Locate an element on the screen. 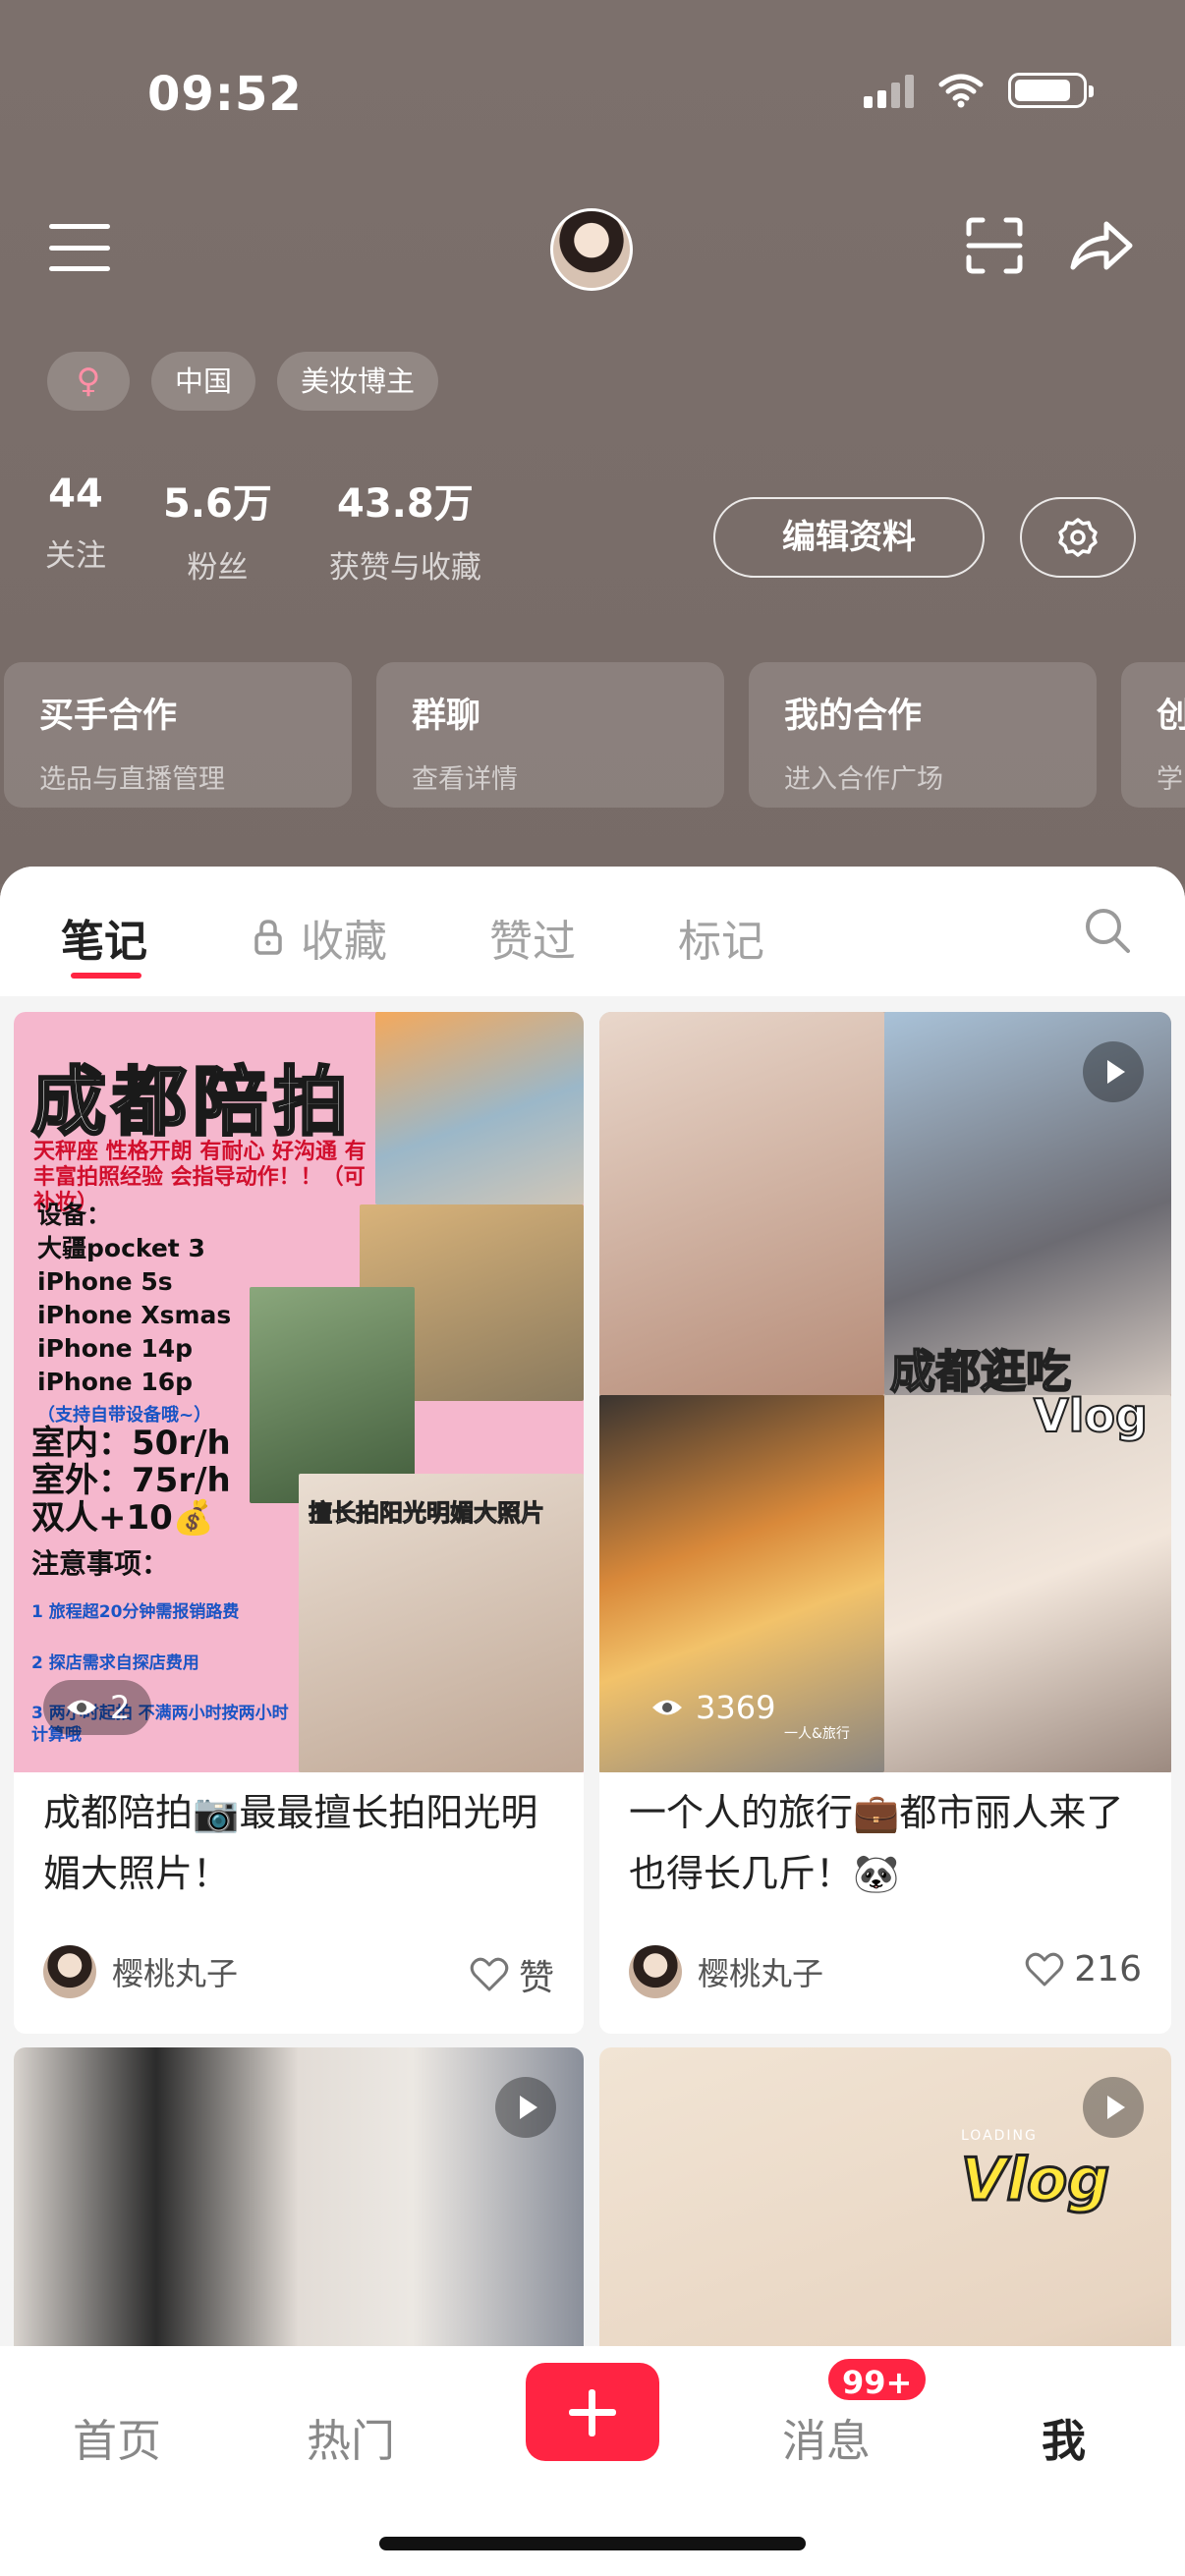 This screenshot has height=2576, width=1185. settings-button is located at coordinates (1078, 537).